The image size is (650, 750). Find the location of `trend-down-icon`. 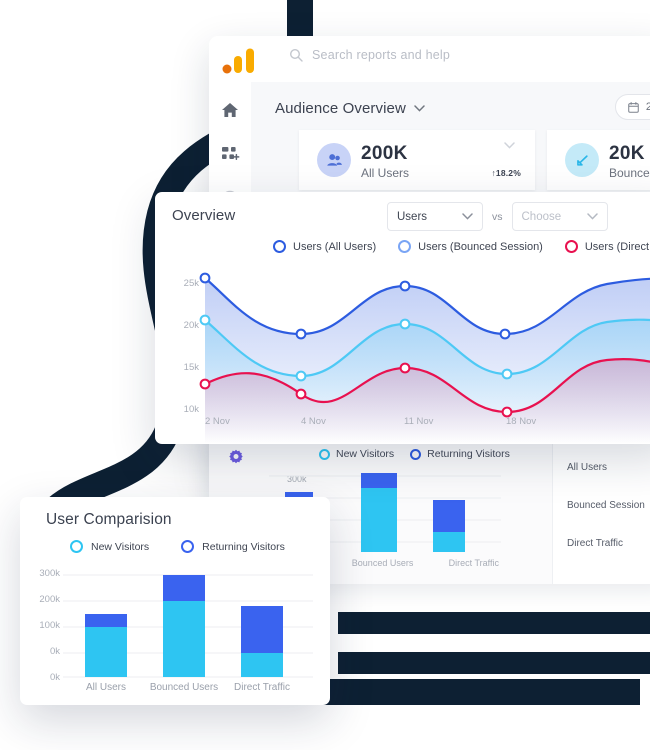

trend-down-icon is located at coordinates (582, 160).